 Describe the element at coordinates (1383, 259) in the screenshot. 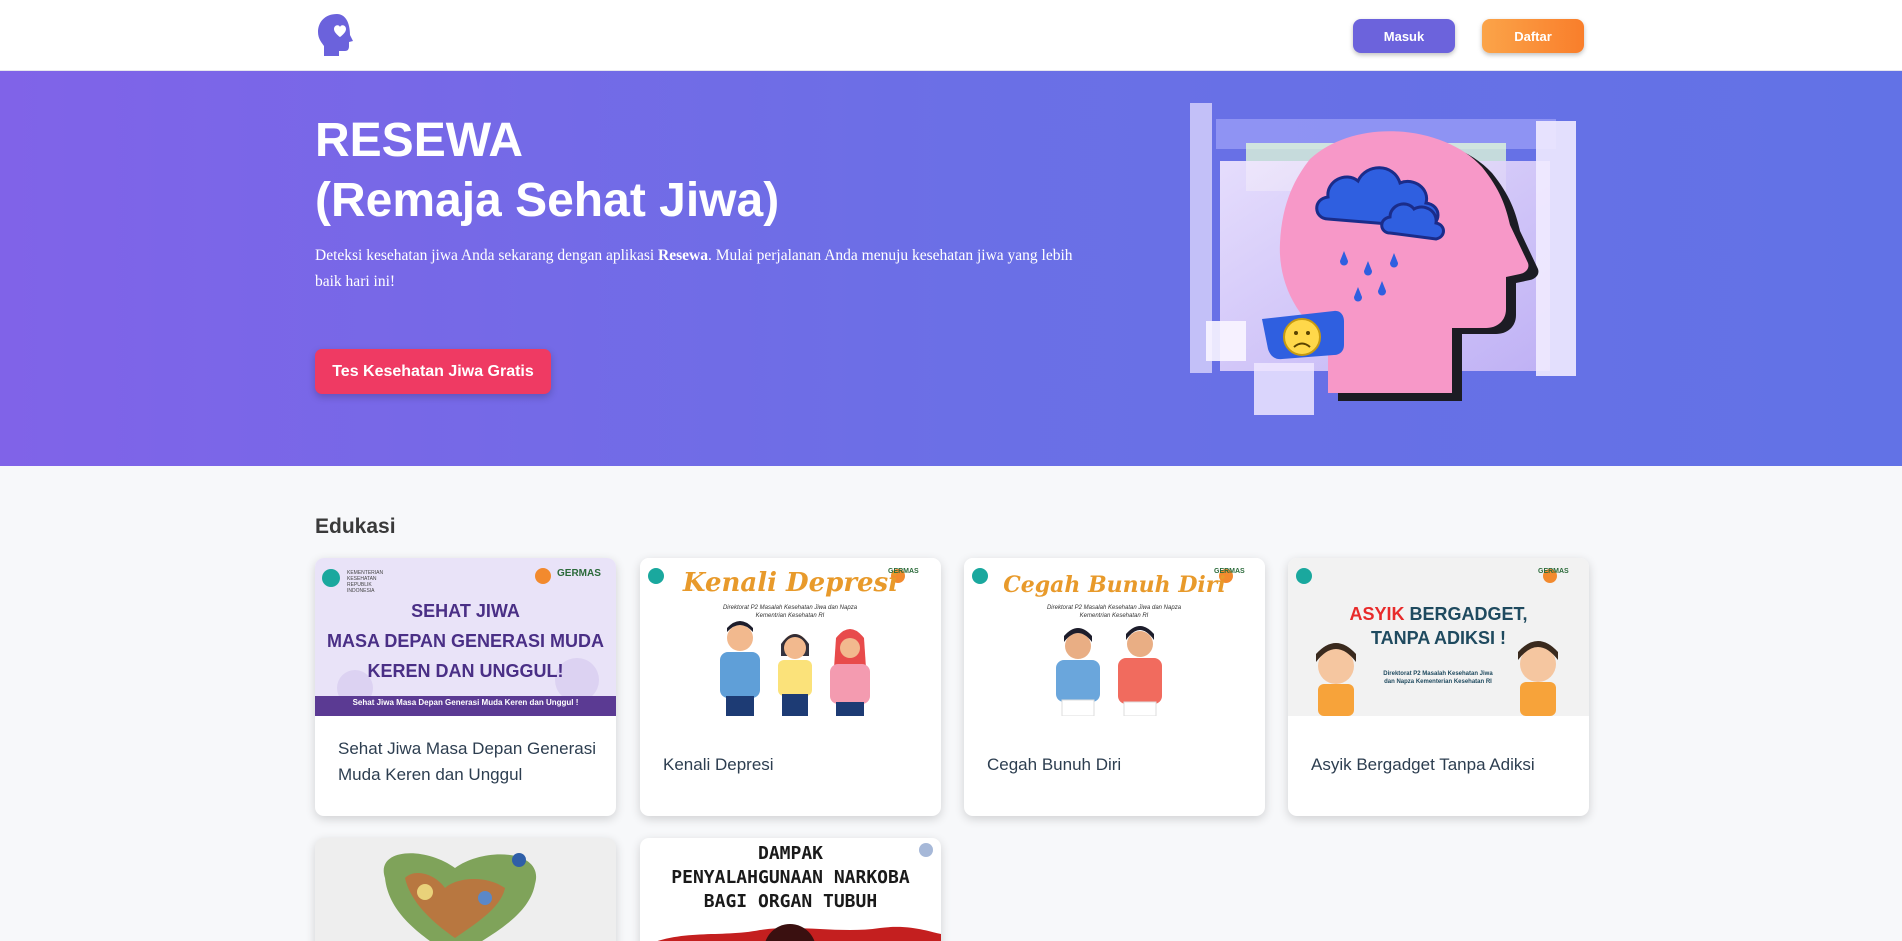

I see `sad-head-raincloud-illustration` at that location.